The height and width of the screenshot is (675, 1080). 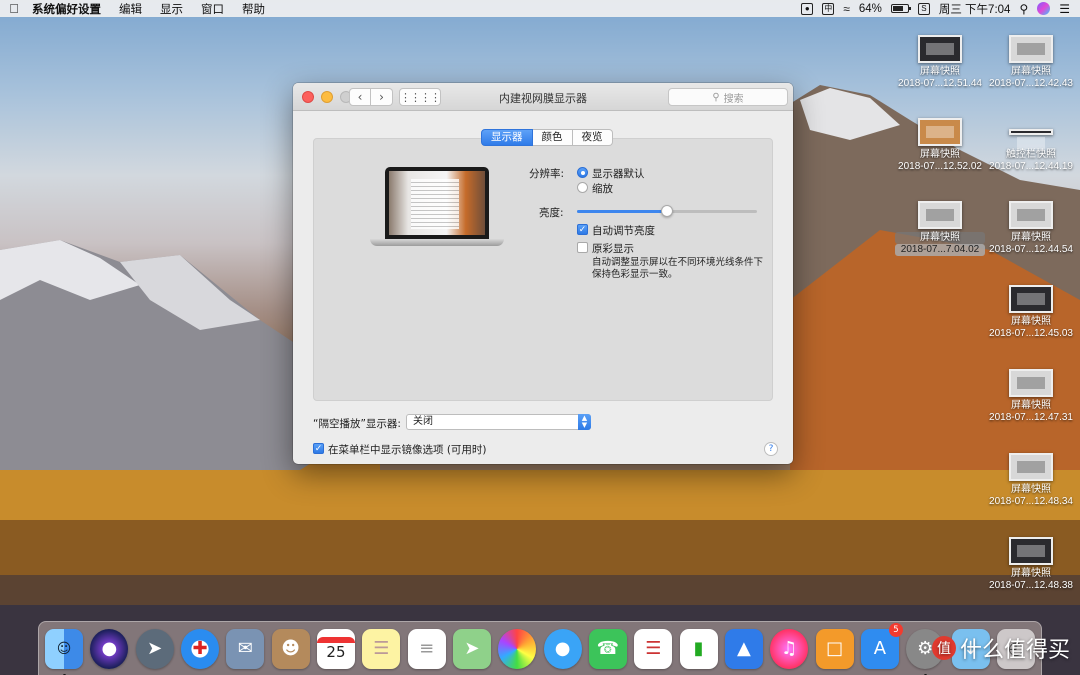 I want to click on launchpad-icon: ➤, so click(x=154, y=648).